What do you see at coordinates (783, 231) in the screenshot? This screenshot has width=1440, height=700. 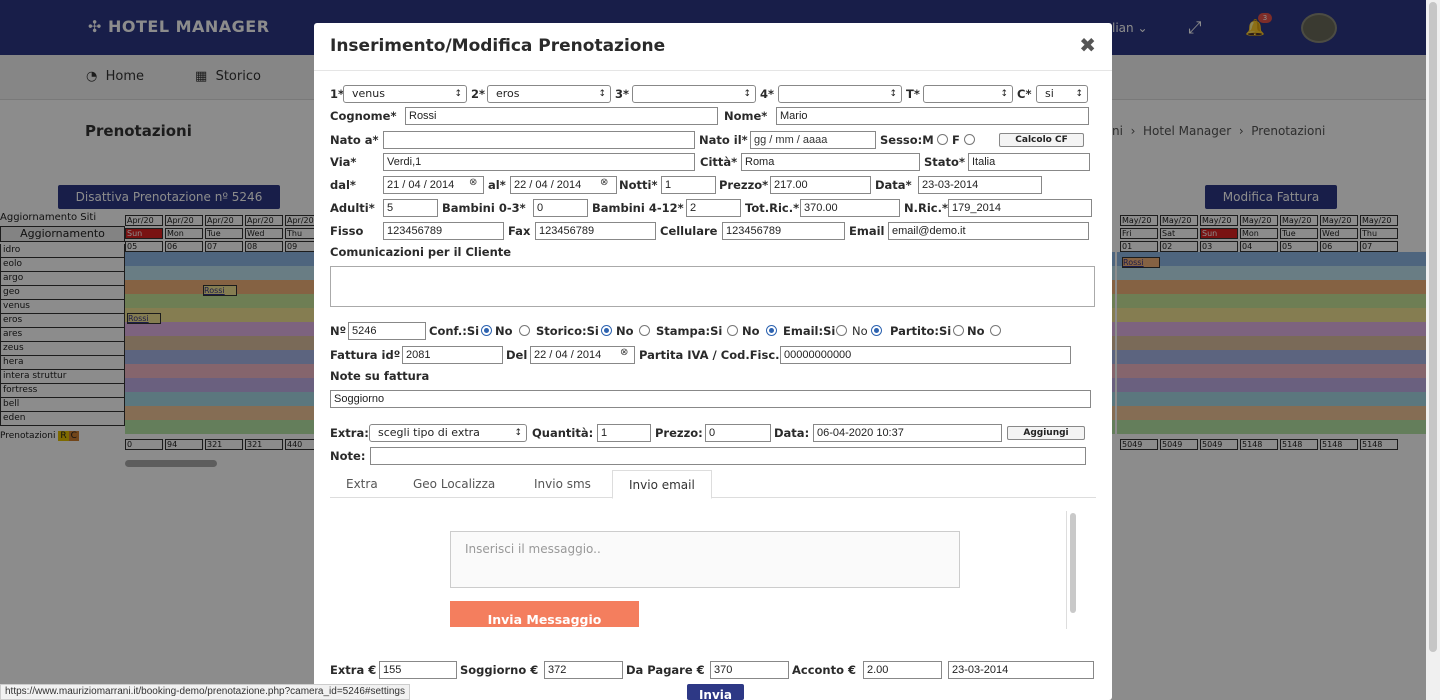 I see `mobile-input: 123456789` at bounding box center [783, 231].